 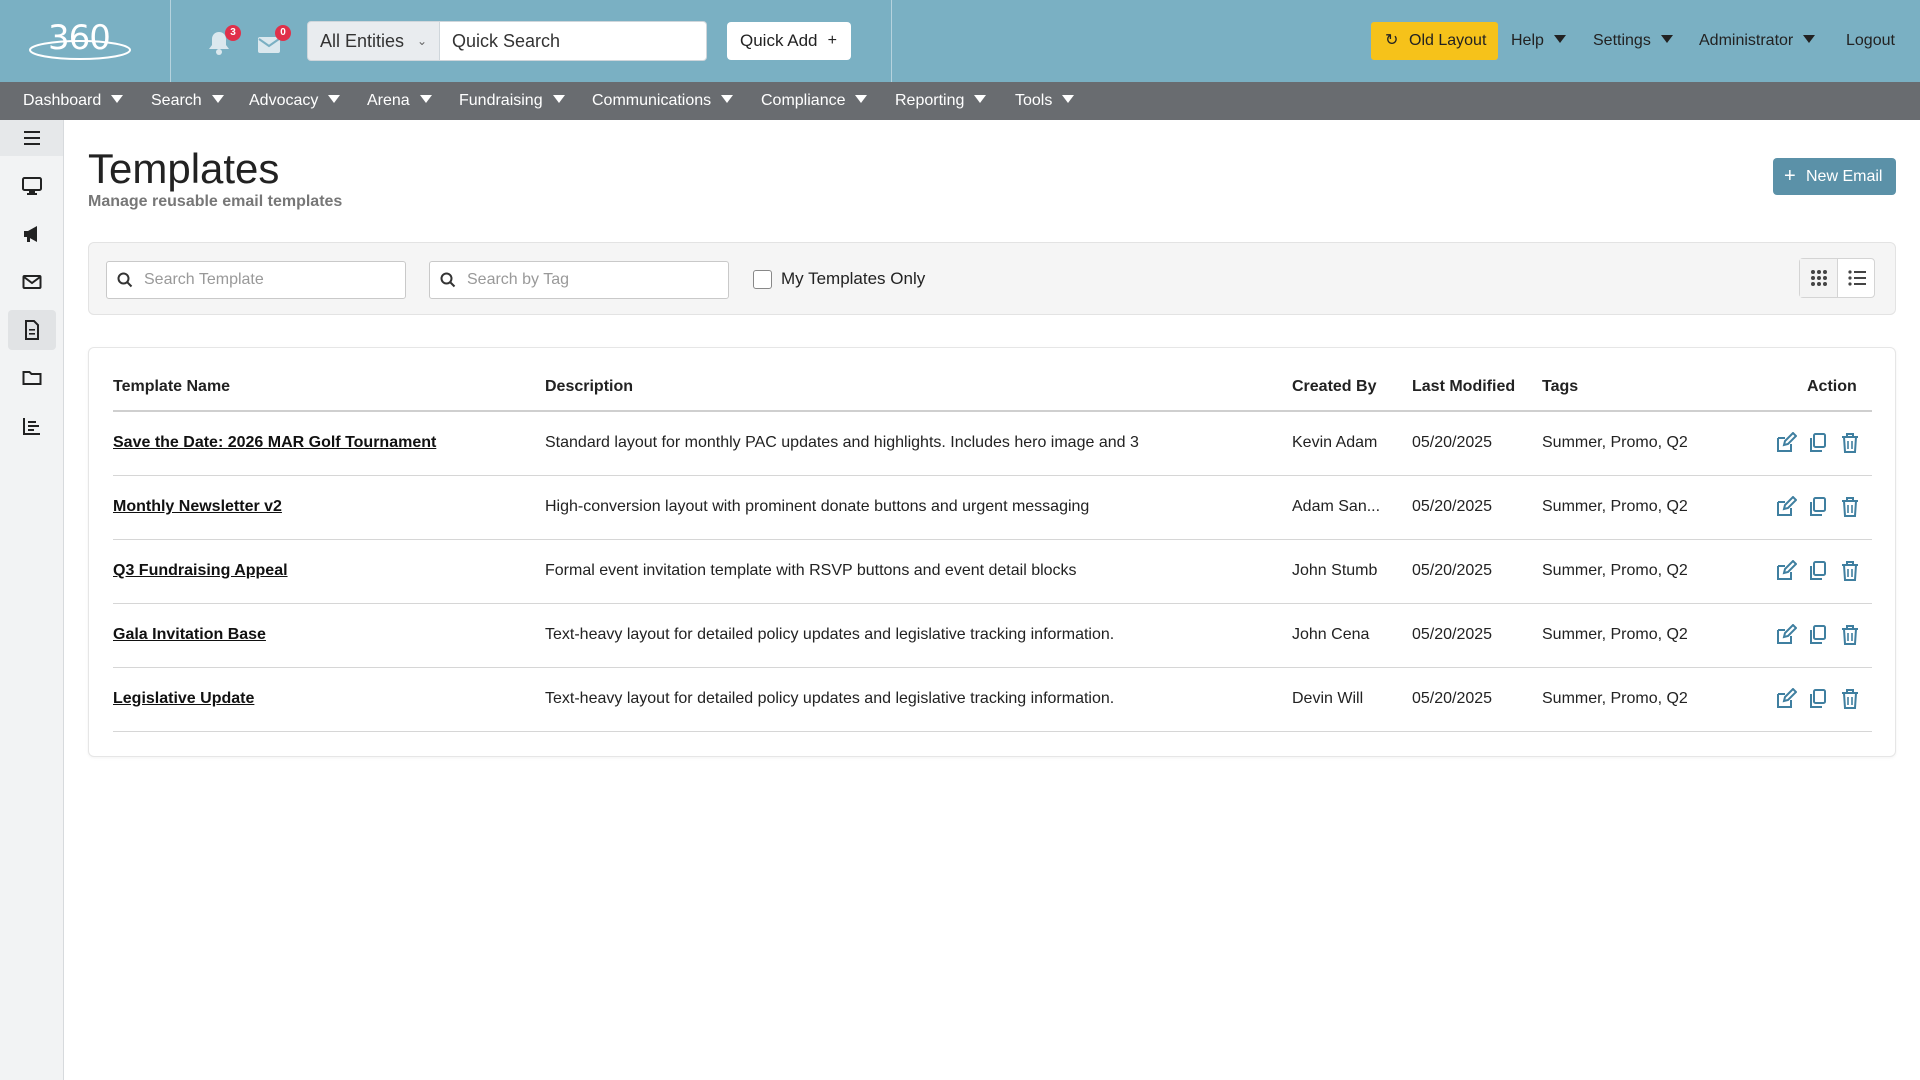 What do you see at coordinates (189, 635) in the screenshot?
I see `template-name-link: Gala Invitation Base` at bounding box center [189, 635].